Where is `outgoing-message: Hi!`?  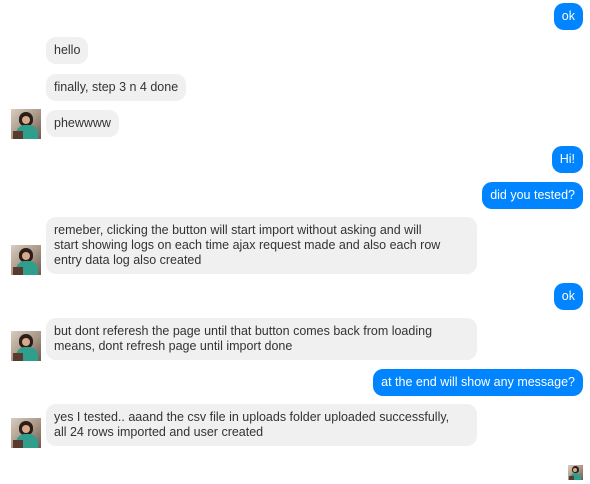
outgoing-message: Hi! is located at coordinates (567, 159).